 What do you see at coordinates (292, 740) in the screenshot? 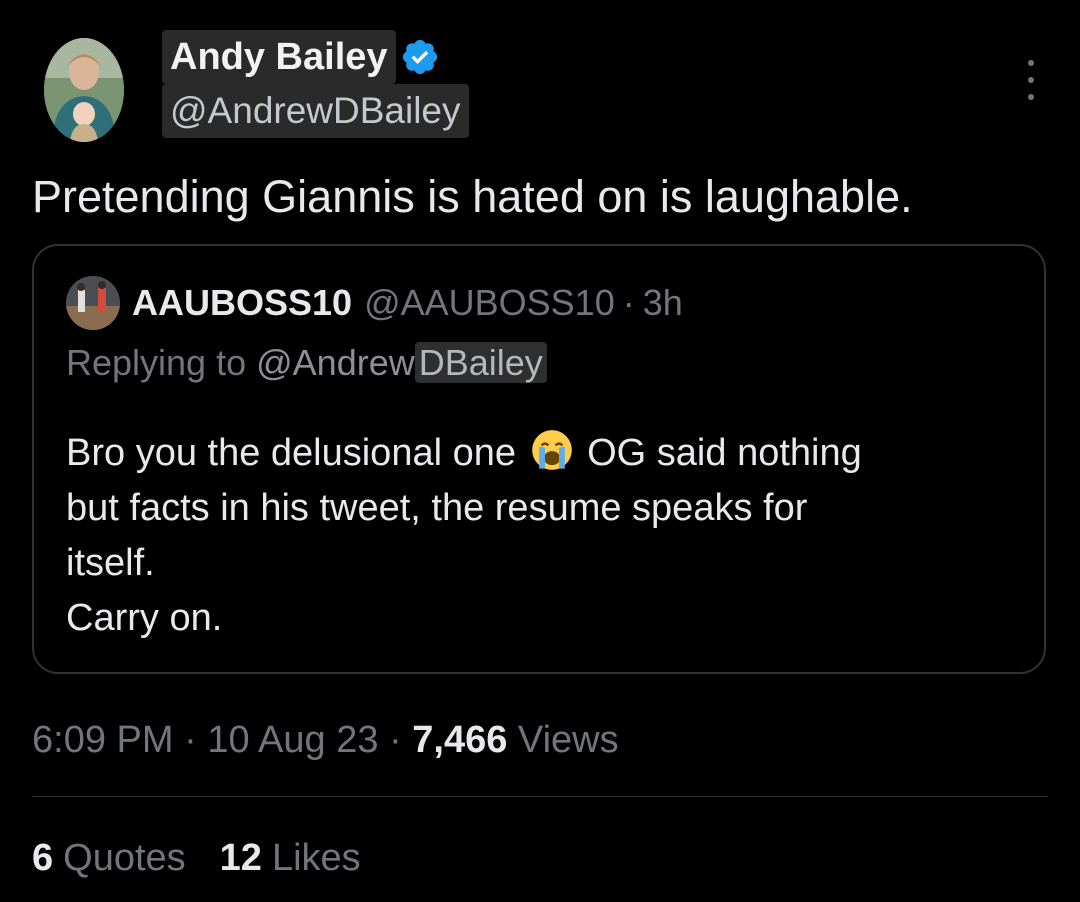
I see `tweet-date: 10 Aug 23` at bounding box center [292, 740].